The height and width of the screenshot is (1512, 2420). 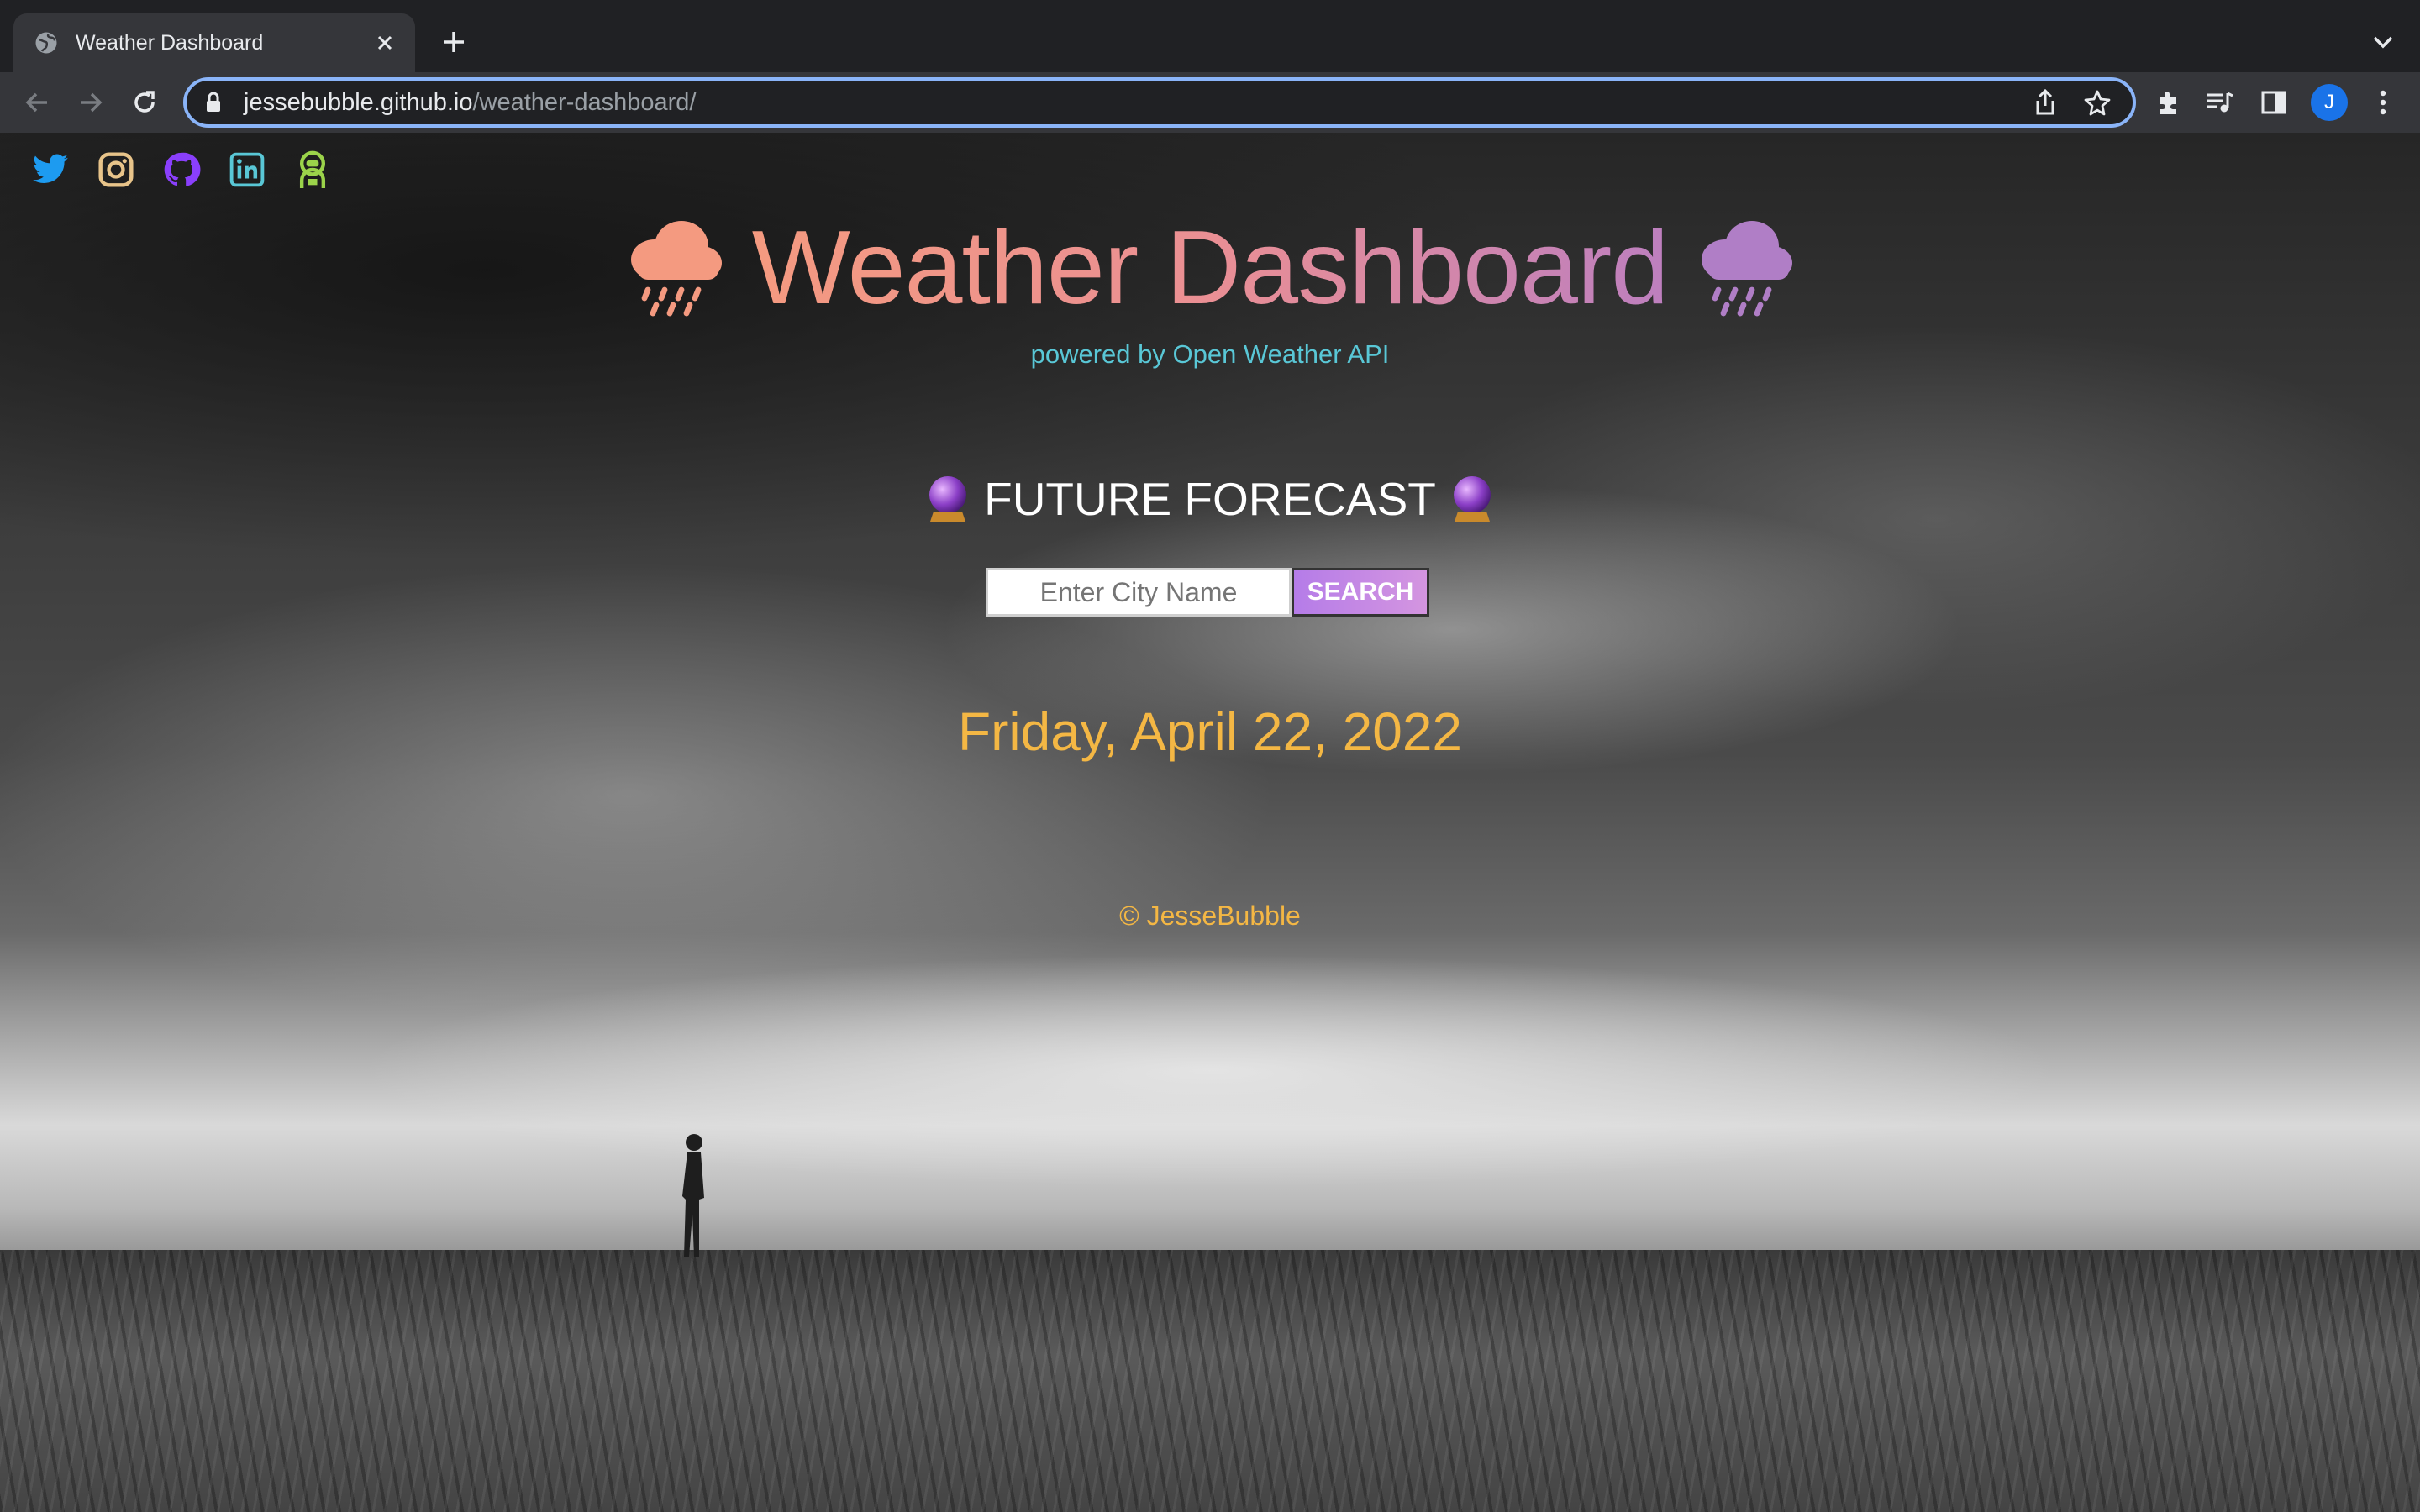 I want to click on arrow-right-icon, so click(x=92, y=102).